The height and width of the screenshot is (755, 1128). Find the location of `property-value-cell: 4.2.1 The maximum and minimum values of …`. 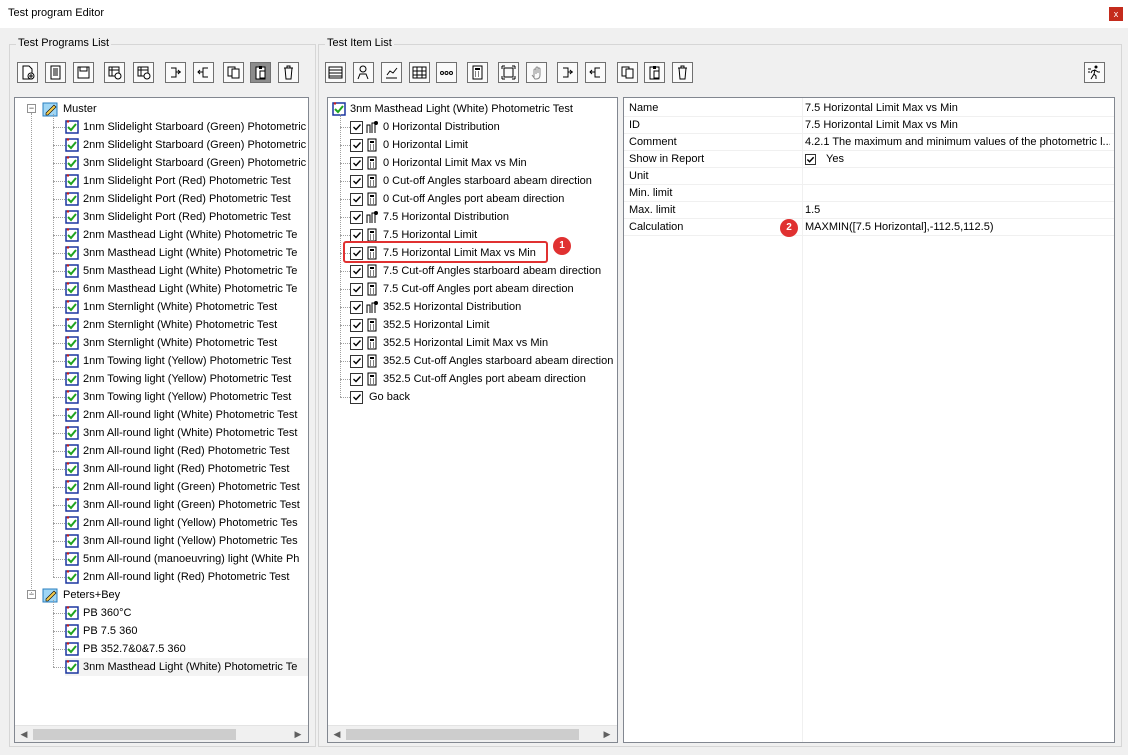

property-value-cell: 4.2.1 The maximum and minimum values of … is located at coordinates (957, 142).